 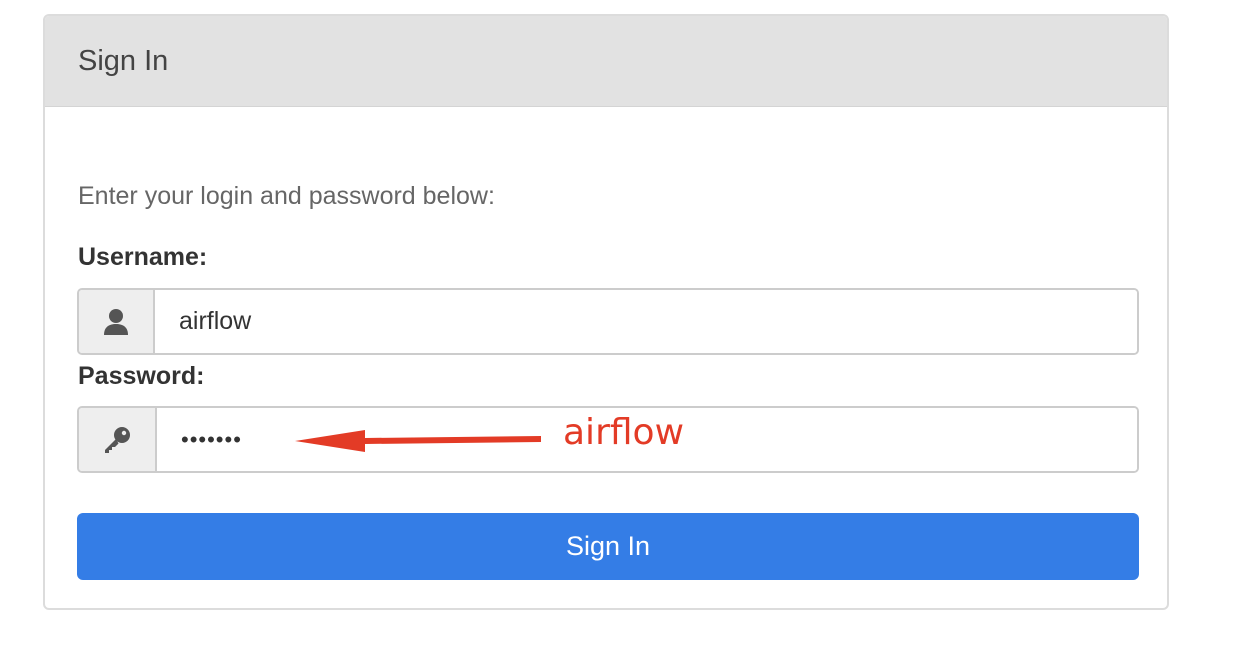 What do you see at coordinates (624, 432) in the screenshot?
I see `annotation-label: airflow` at bounding box center [624, 432].